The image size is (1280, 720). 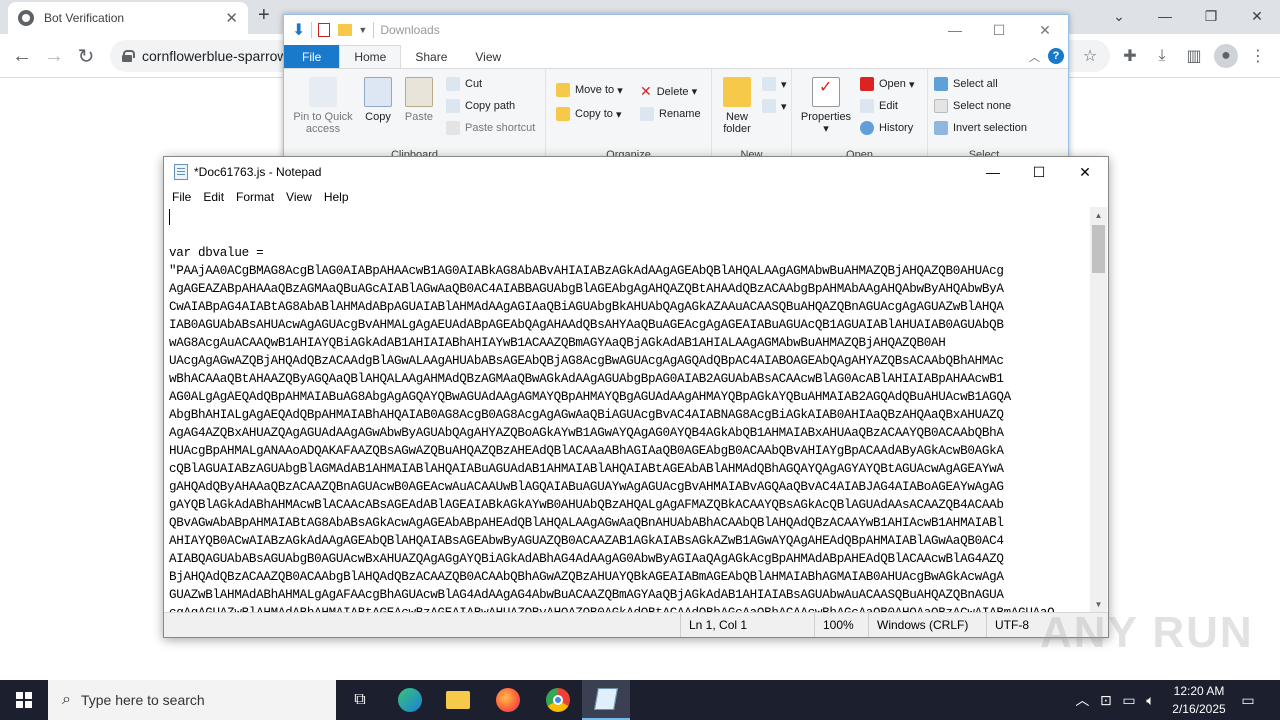 What do you see at coordinates (676, 30) in the screenshot?
I see `explorer-titlebar: ⬇ ▼ Downloads — ☐ ✕` at bounding box center [676, 30].